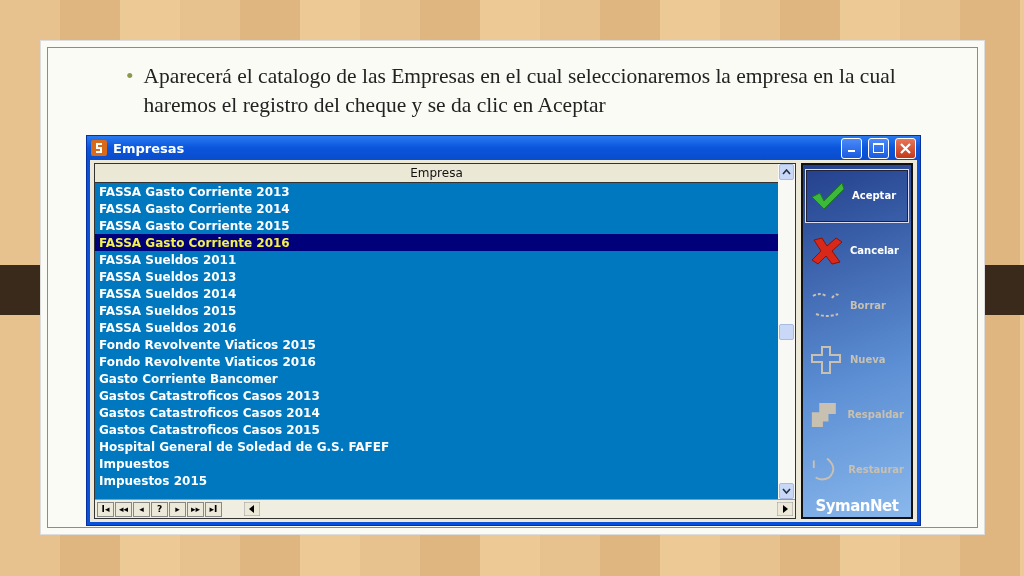 The width and height of the screenshot is (1024, 576). I want to click on logo: SymanNet, so click(857, 506).